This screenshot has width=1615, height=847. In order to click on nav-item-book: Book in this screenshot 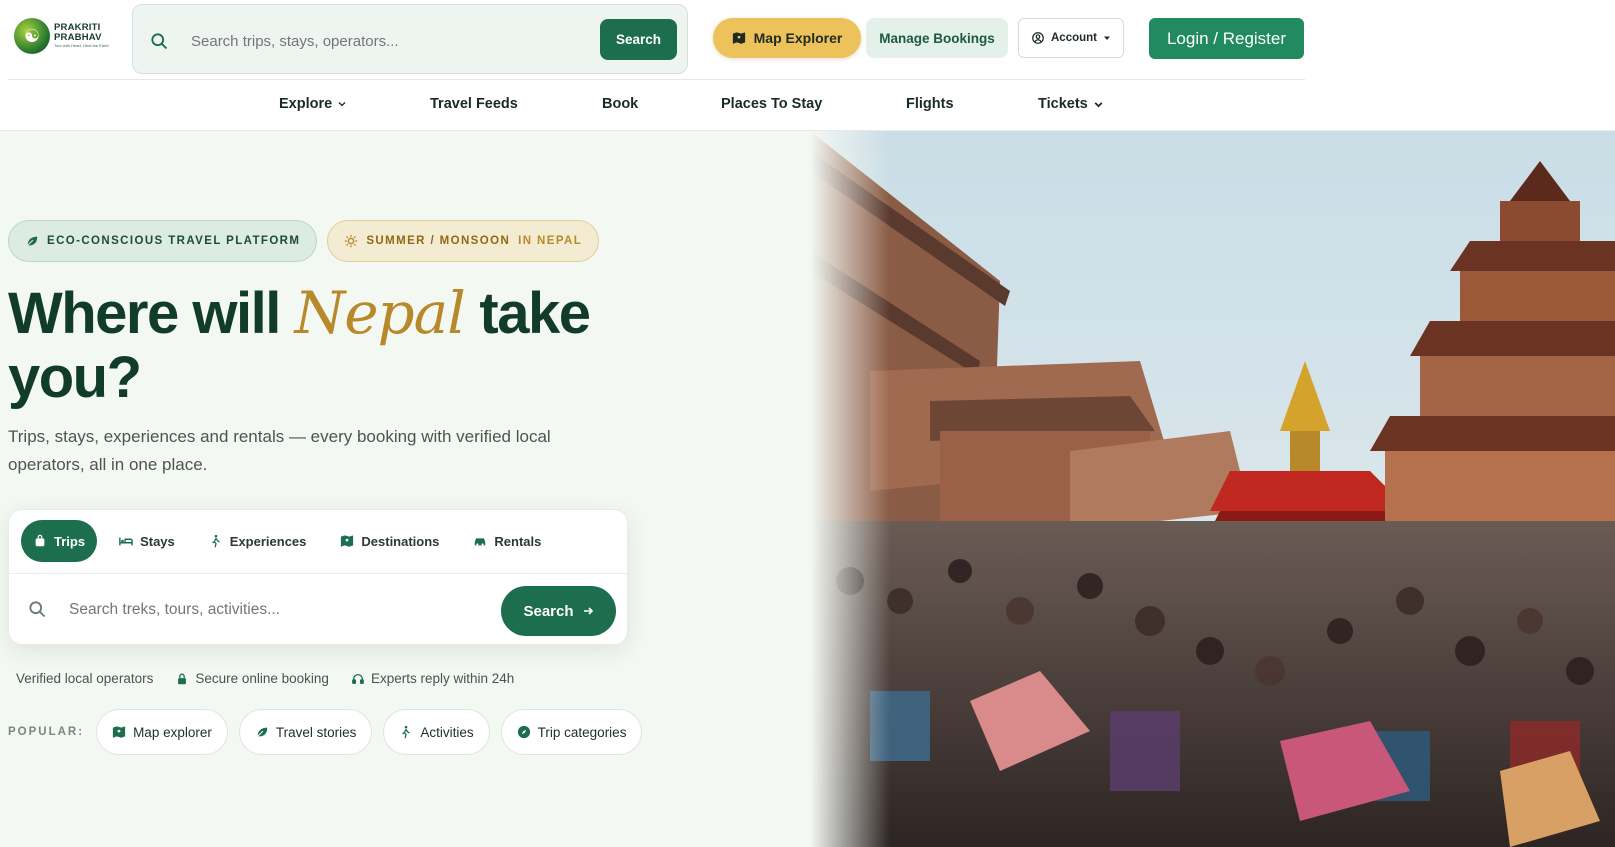, I will do `click(620, 104)`.